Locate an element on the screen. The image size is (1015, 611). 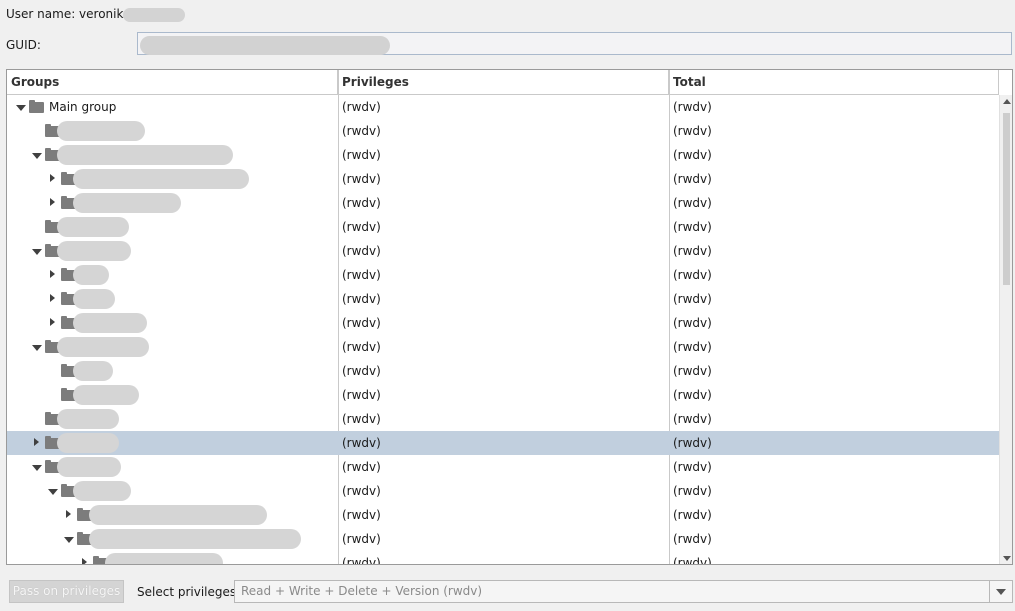
guid-label: GUID: is located at coordinates (23, 45).